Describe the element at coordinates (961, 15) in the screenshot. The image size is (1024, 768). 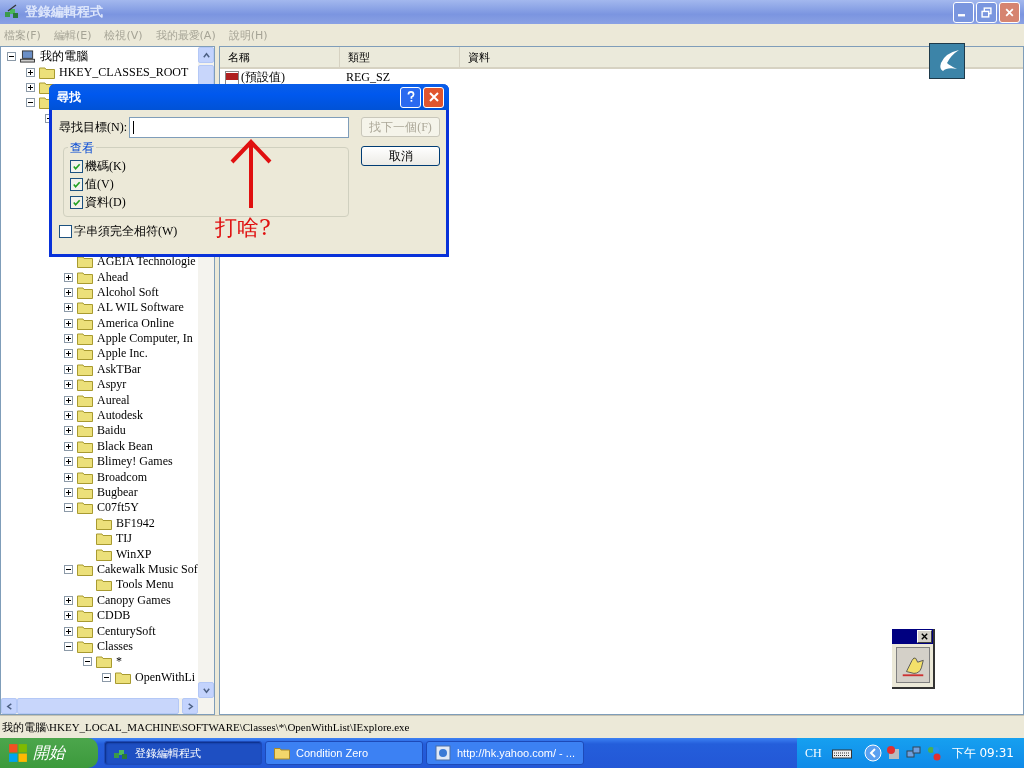
I see `minimize-icon` at that location.